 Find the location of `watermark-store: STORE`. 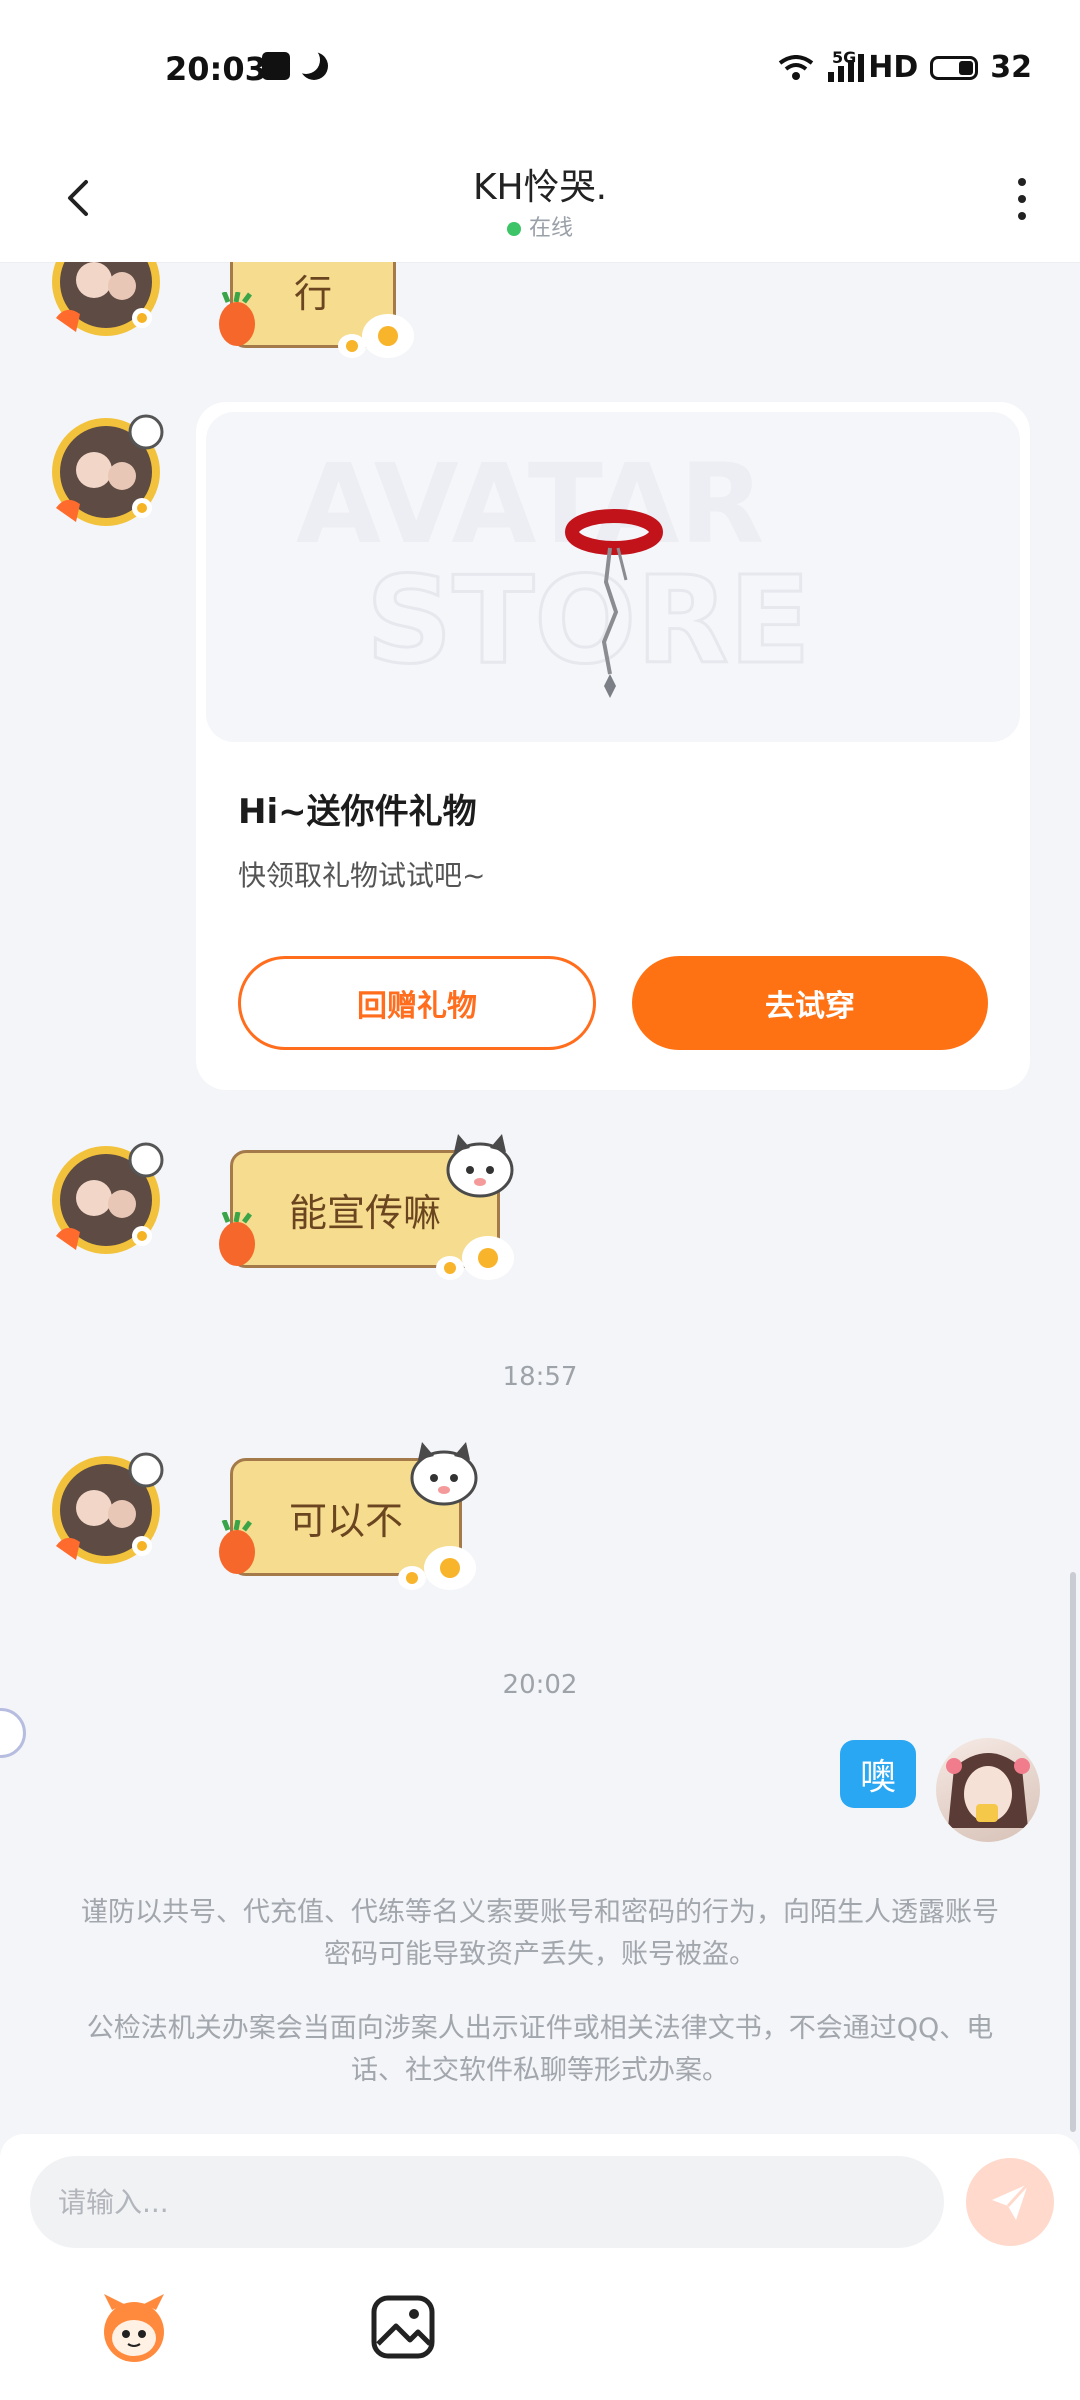

watermark-store: STORE is located at coordinates (588, 621).